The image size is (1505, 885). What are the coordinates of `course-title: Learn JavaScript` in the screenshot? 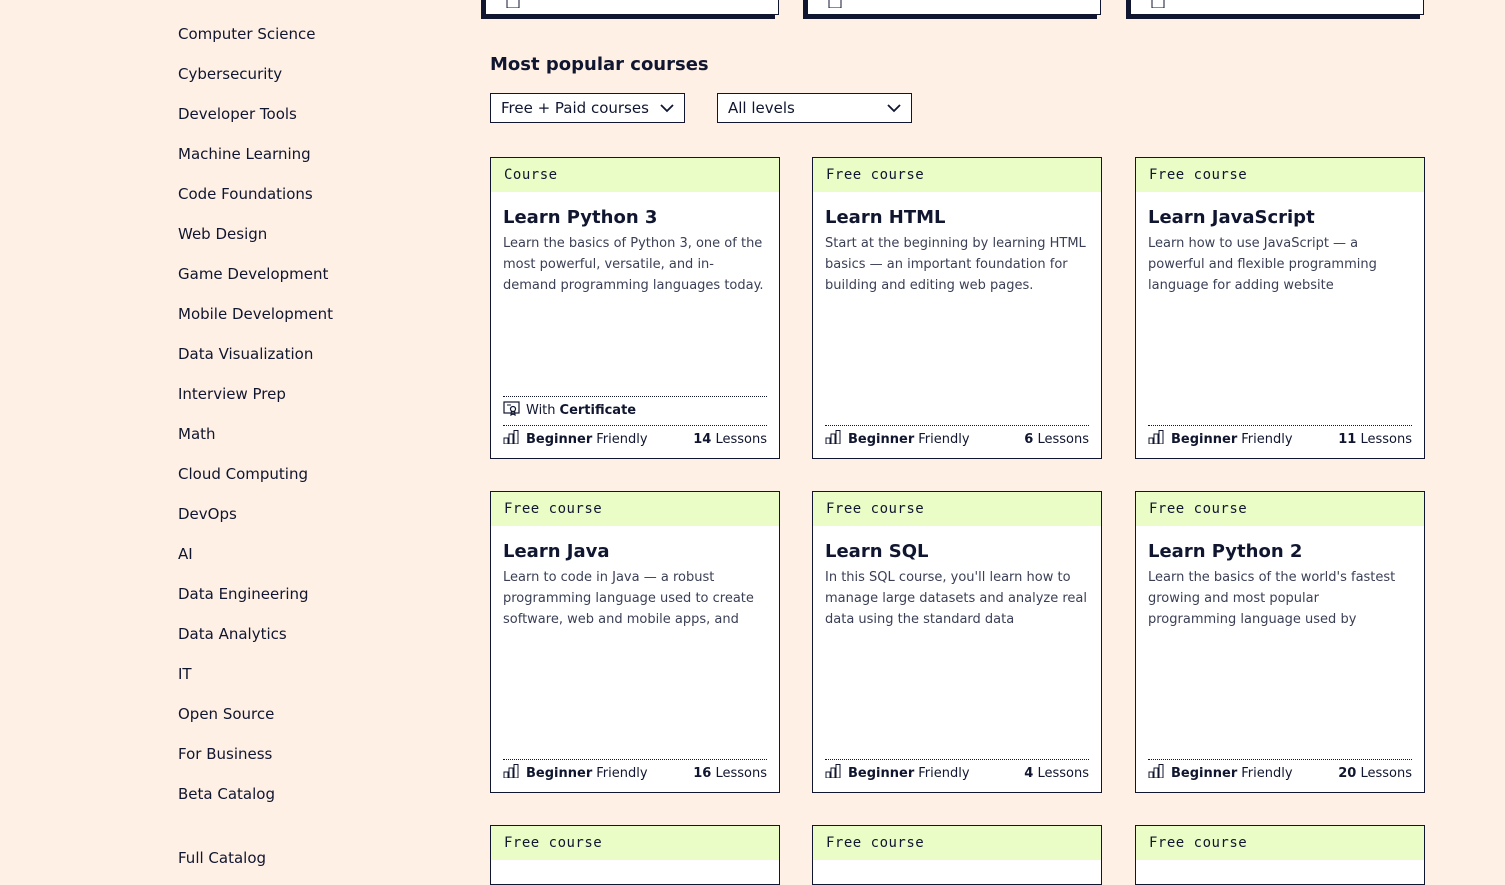 It's located at (1231, 217).